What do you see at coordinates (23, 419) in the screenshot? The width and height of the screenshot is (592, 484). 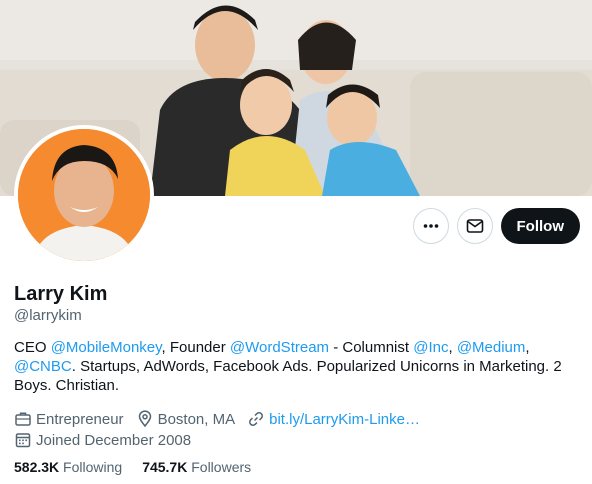 I see `briefcase-icon` at bounding box center [23, 419].